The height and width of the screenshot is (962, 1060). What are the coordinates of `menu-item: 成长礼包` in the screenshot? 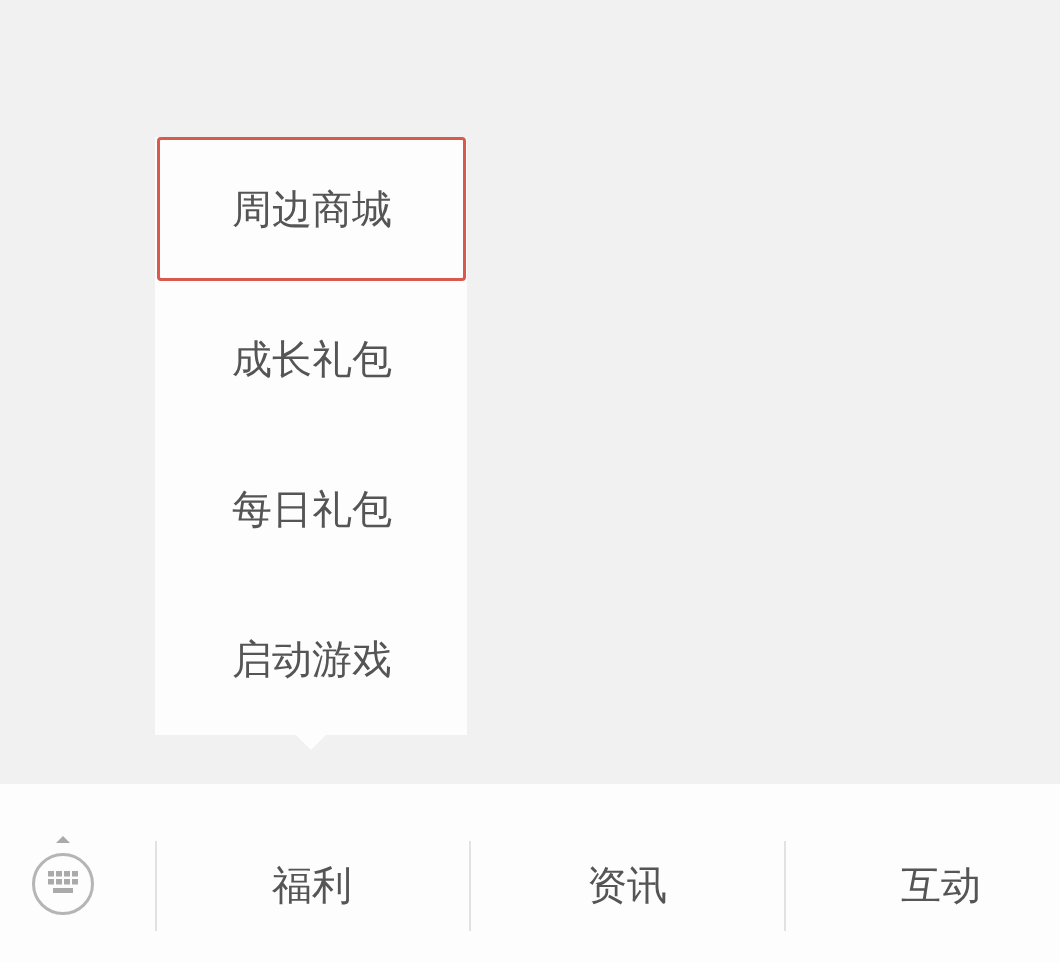 It's located at (311, 359).